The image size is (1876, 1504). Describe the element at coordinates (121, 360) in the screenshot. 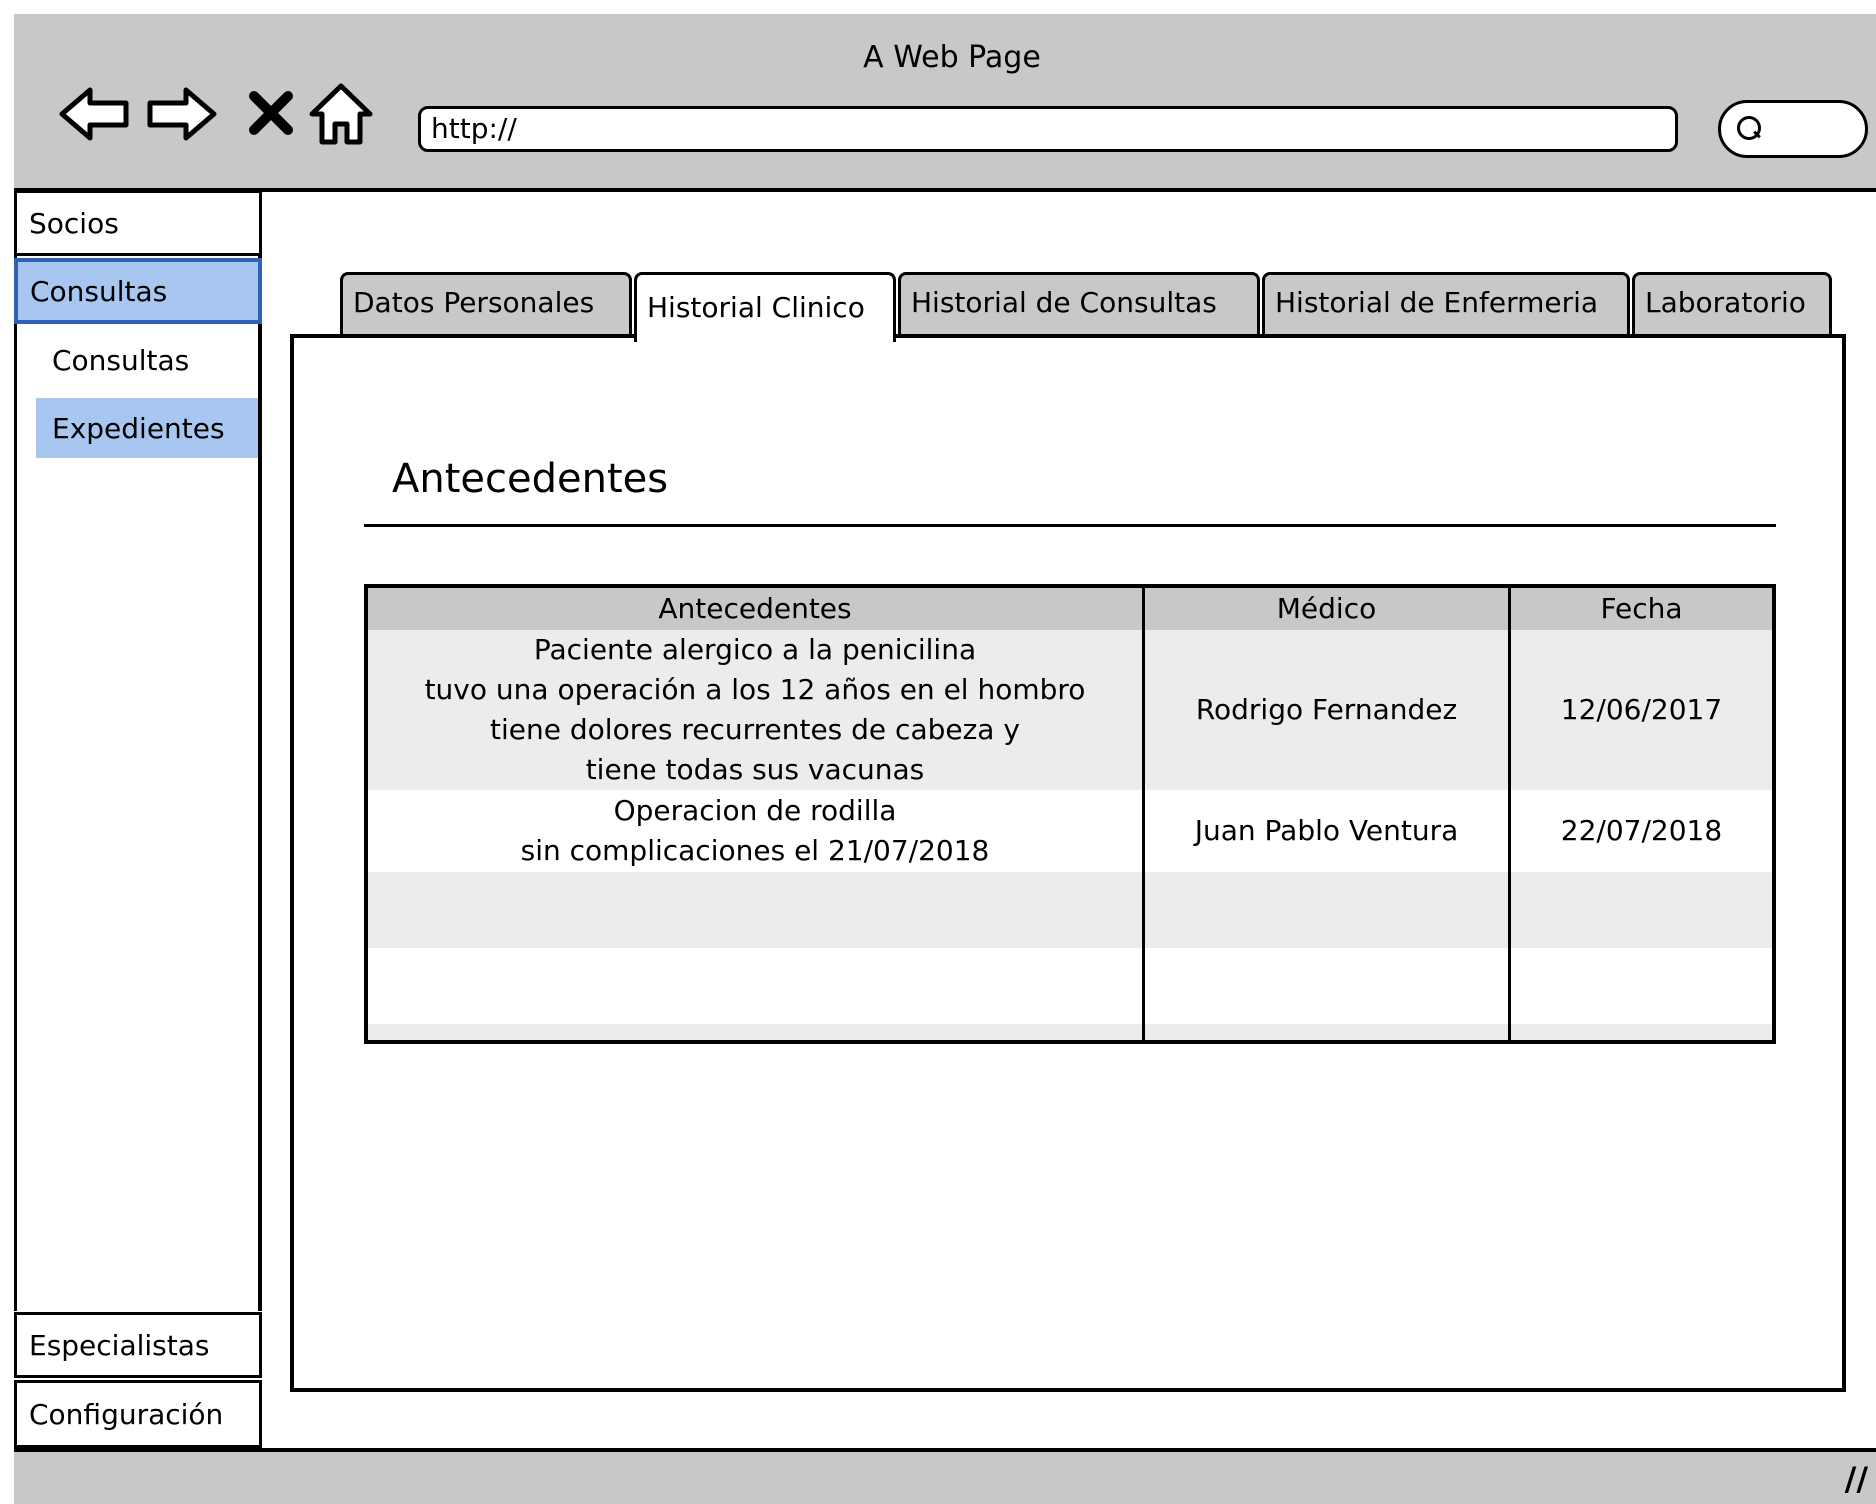

I see `sidebar-subitem-label: Consultas` at that location.